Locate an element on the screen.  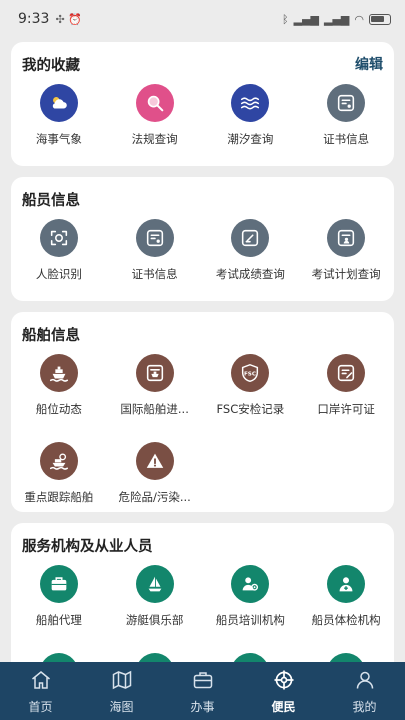
service-item-label: 法规查询 is located at coordinates (154, 139).